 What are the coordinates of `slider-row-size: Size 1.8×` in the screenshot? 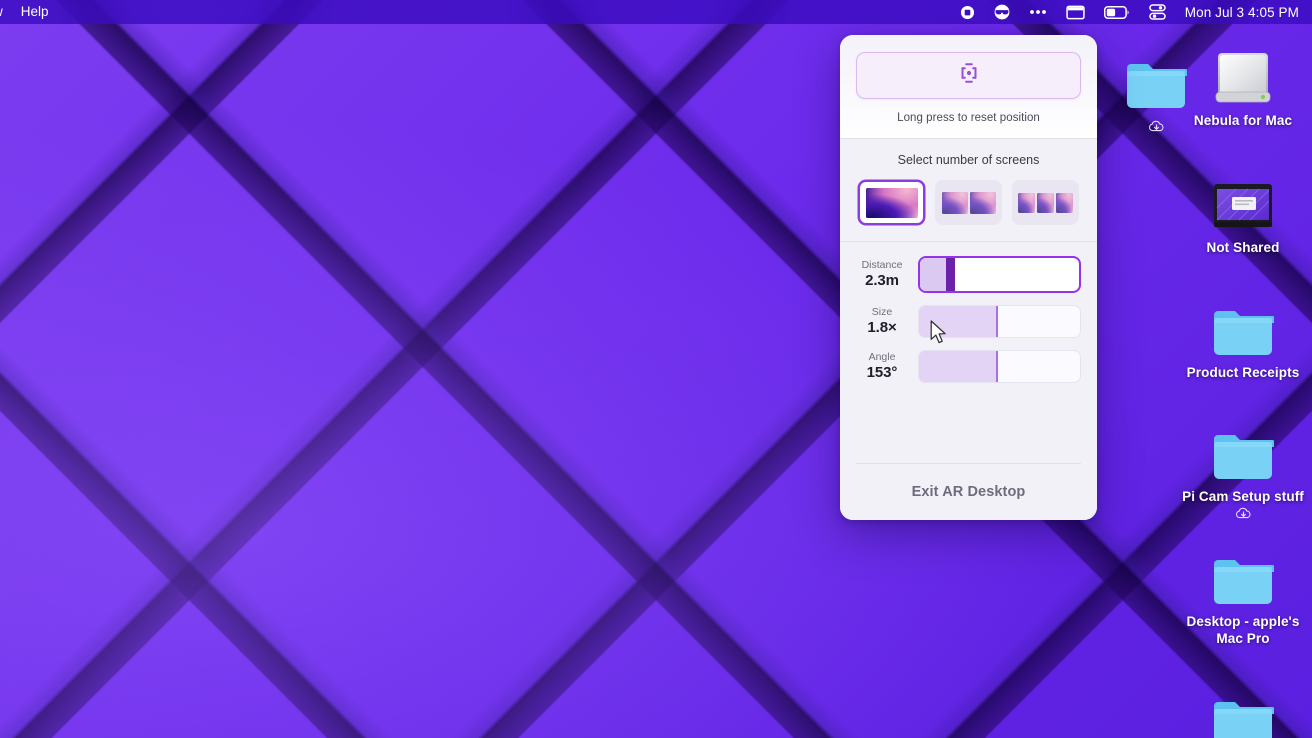 It's located at (968, 321).